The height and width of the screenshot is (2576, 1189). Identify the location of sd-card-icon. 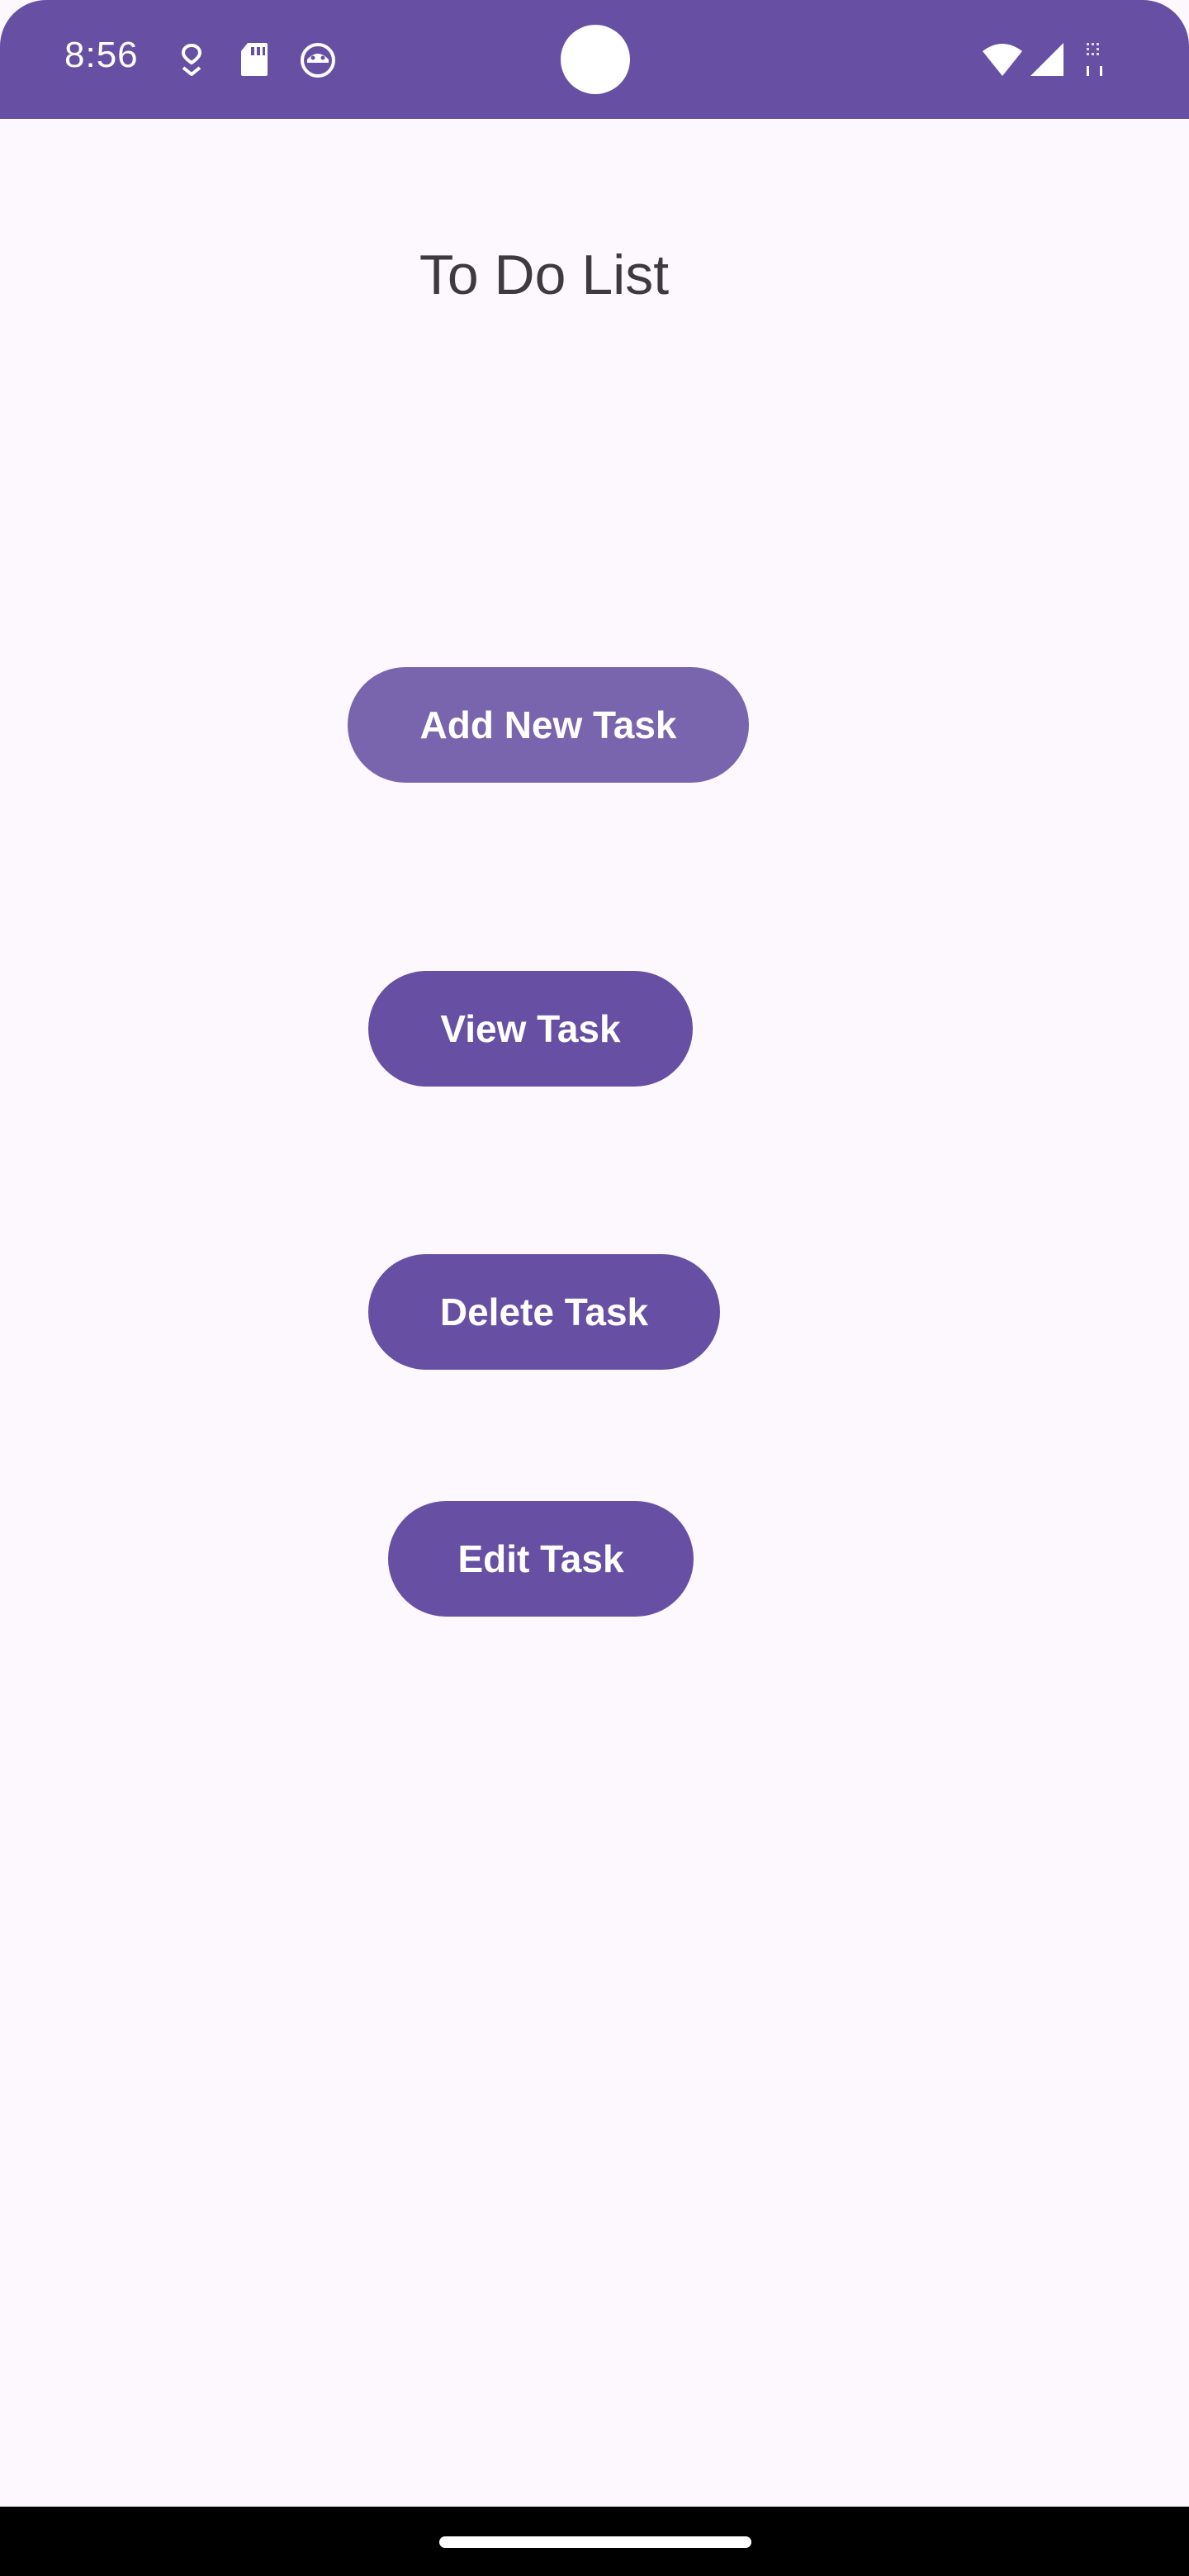
(254, 59).